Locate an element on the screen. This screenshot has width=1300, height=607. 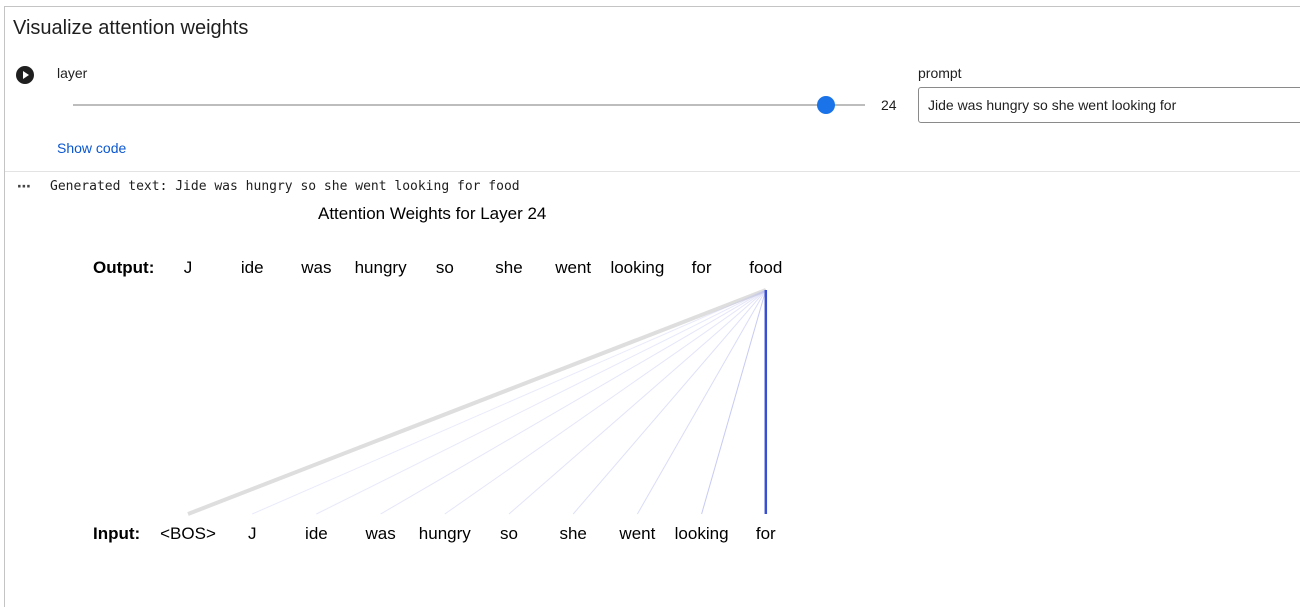
output-token: was is located at coordinates (316, 267).